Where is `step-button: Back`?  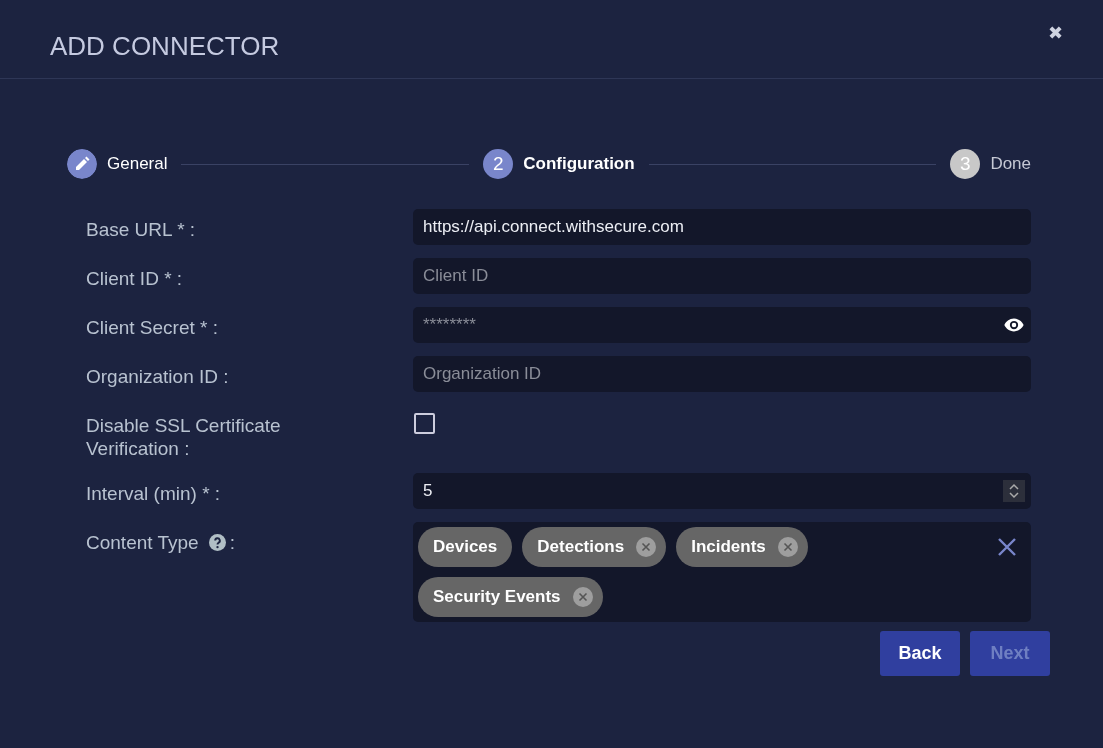
step-button: Back is located at coordinates (920, 653).